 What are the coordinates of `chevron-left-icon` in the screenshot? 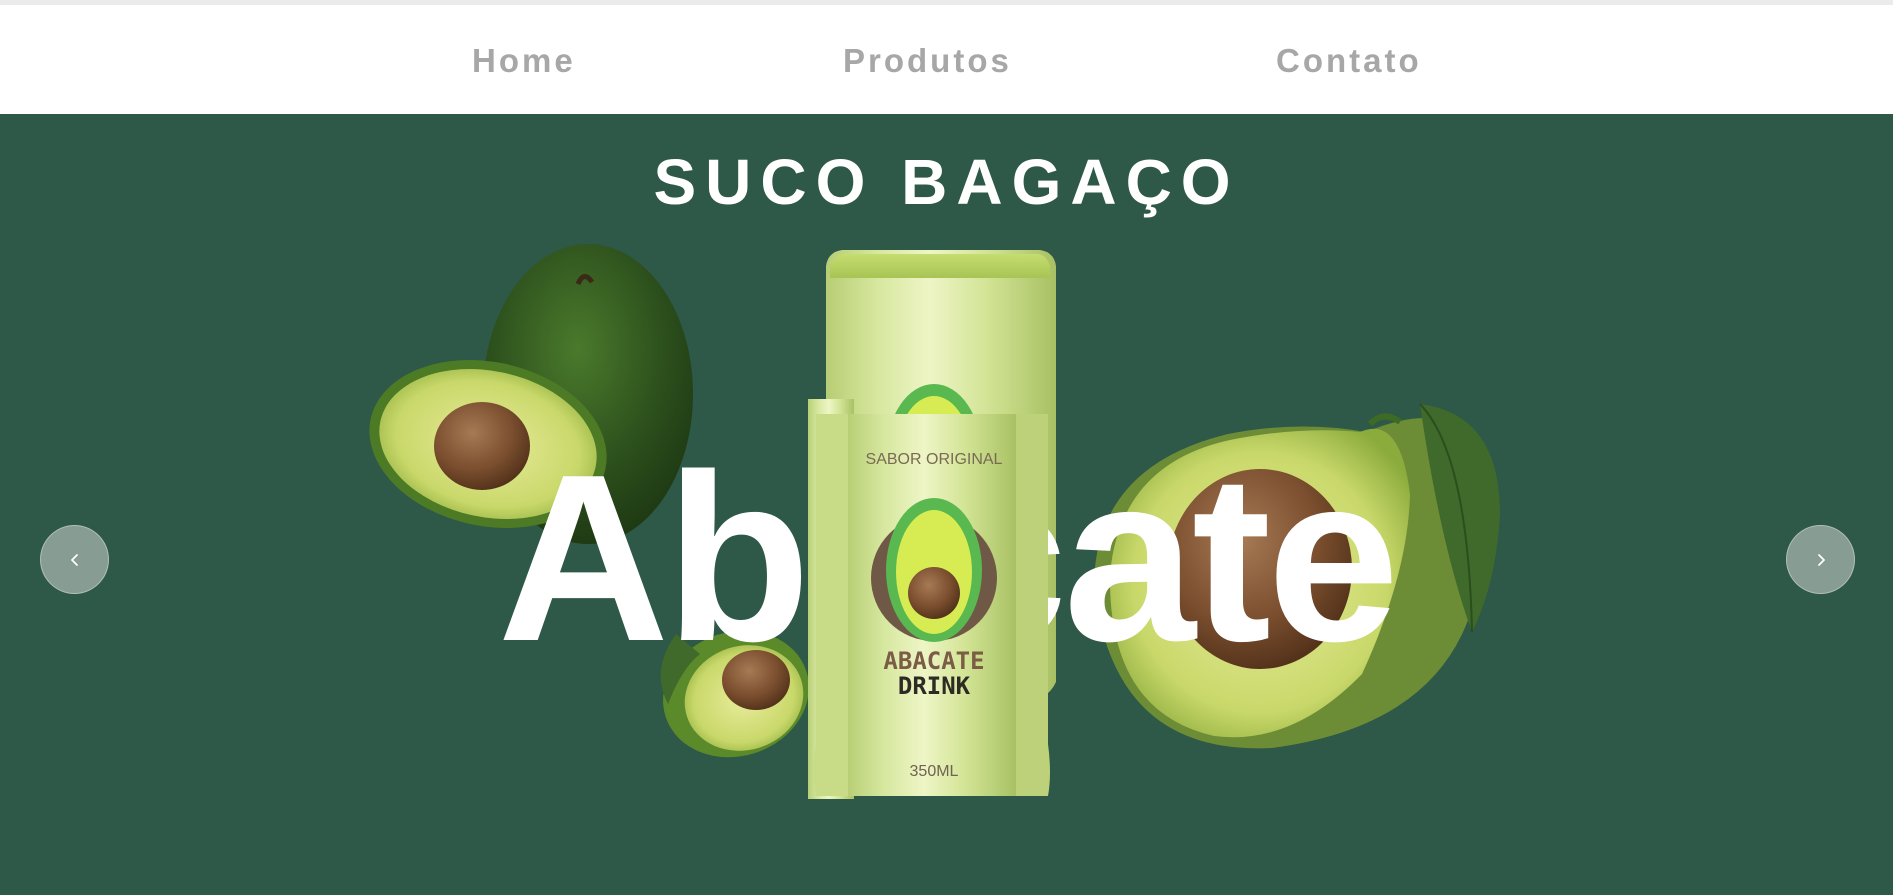 It's located at (74, 559).